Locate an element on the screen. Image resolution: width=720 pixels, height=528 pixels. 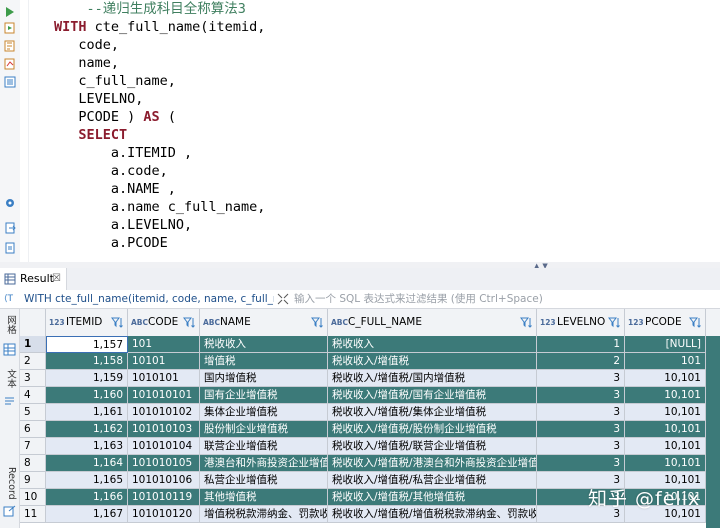
side-tab-record: Record is located at coordinates (9, 483).